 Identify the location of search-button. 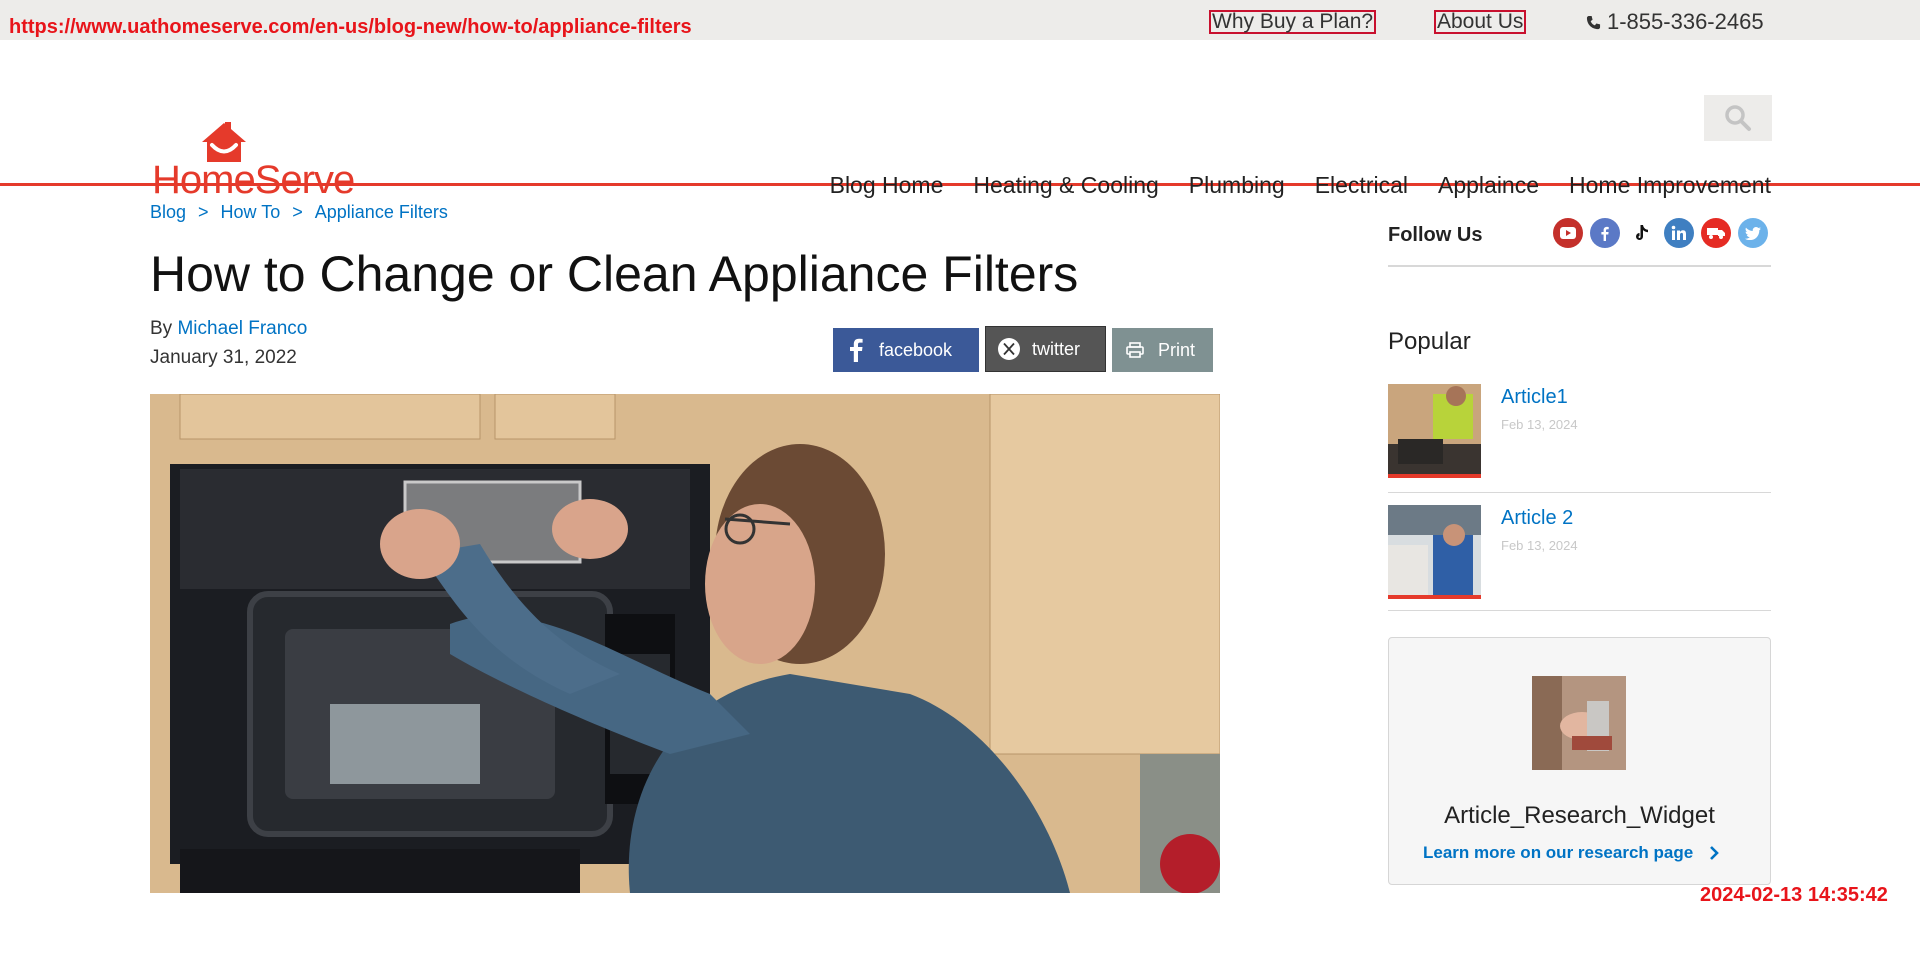
(1738, 118).